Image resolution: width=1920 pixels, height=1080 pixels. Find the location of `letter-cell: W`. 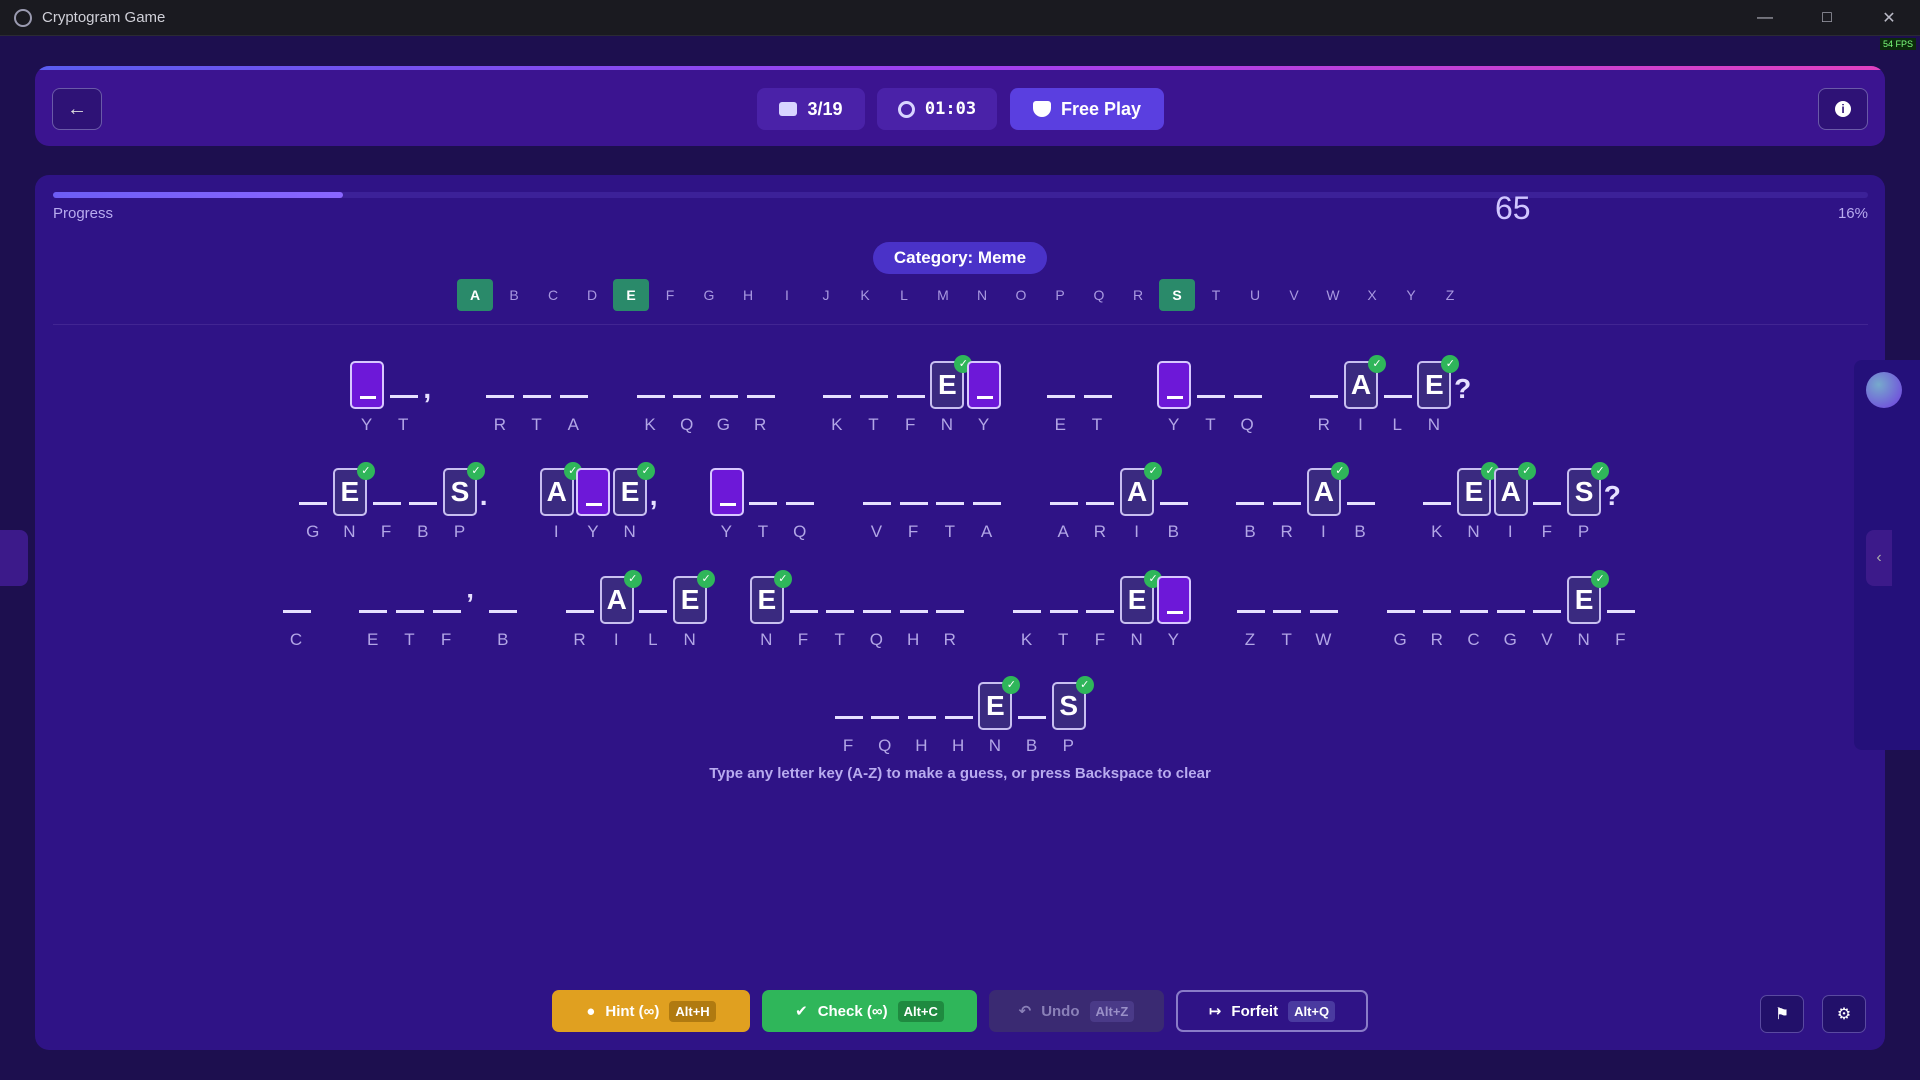

letter-cell: W is located at coordinates (1324, 610).